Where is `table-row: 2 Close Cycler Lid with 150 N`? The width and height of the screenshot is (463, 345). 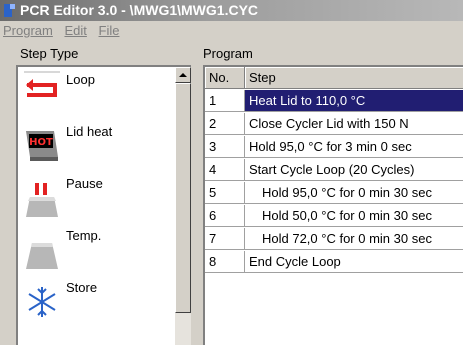 table-row: 2 Close Cycler Lid with 150 N is located at coordinates (334, 124).